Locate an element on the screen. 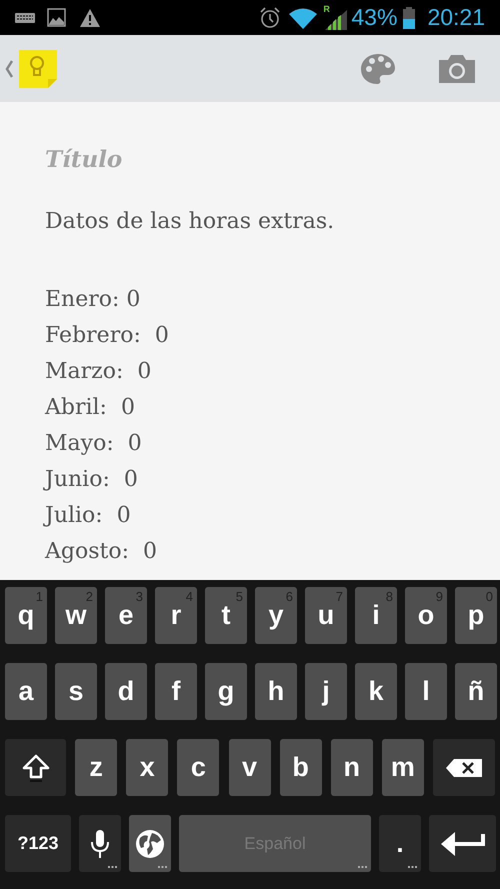 The image size is (500, 889). note-line: Abril: 0 is located at coordinates (90, 408).